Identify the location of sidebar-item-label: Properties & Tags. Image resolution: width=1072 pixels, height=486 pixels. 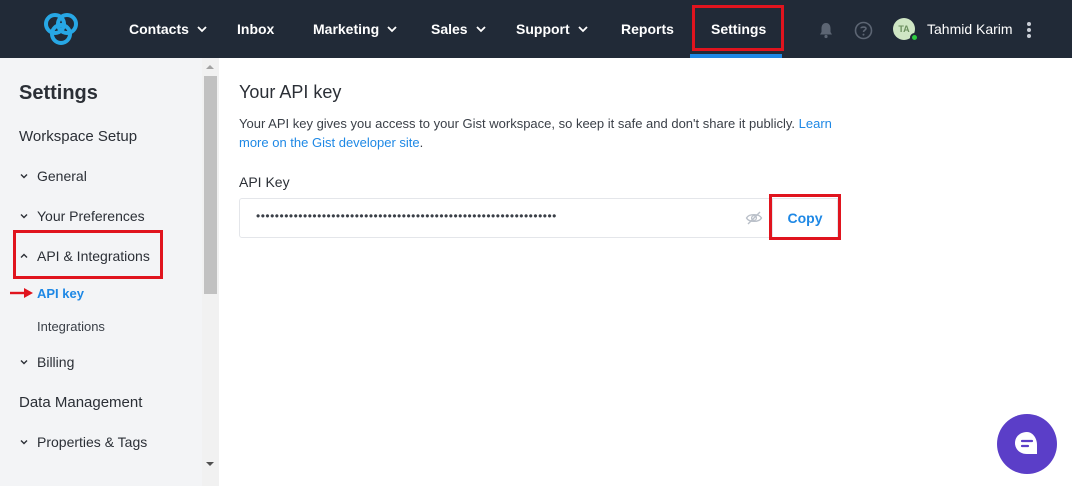
(92, 442).